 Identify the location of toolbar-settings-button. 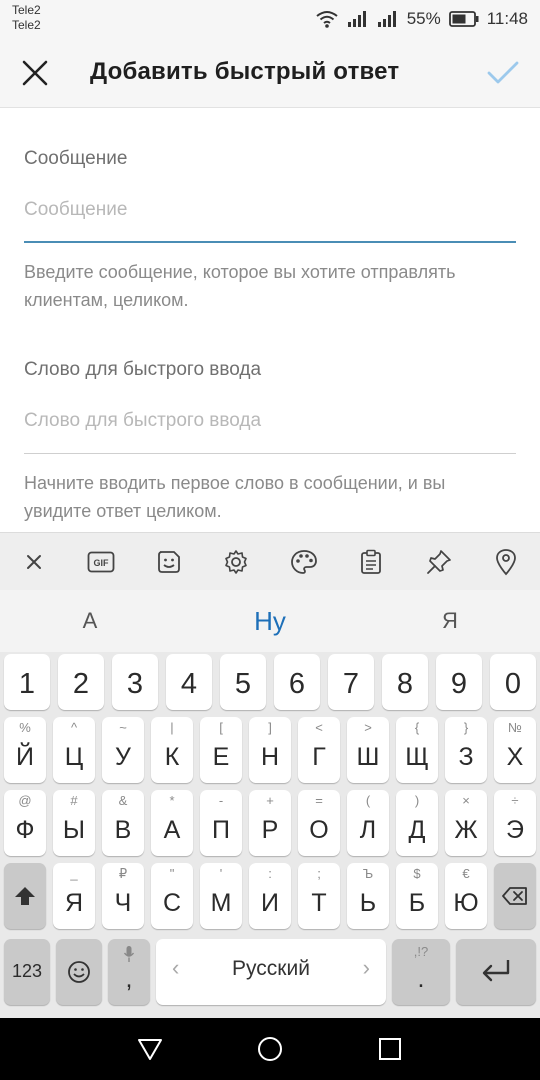
(237, 562).